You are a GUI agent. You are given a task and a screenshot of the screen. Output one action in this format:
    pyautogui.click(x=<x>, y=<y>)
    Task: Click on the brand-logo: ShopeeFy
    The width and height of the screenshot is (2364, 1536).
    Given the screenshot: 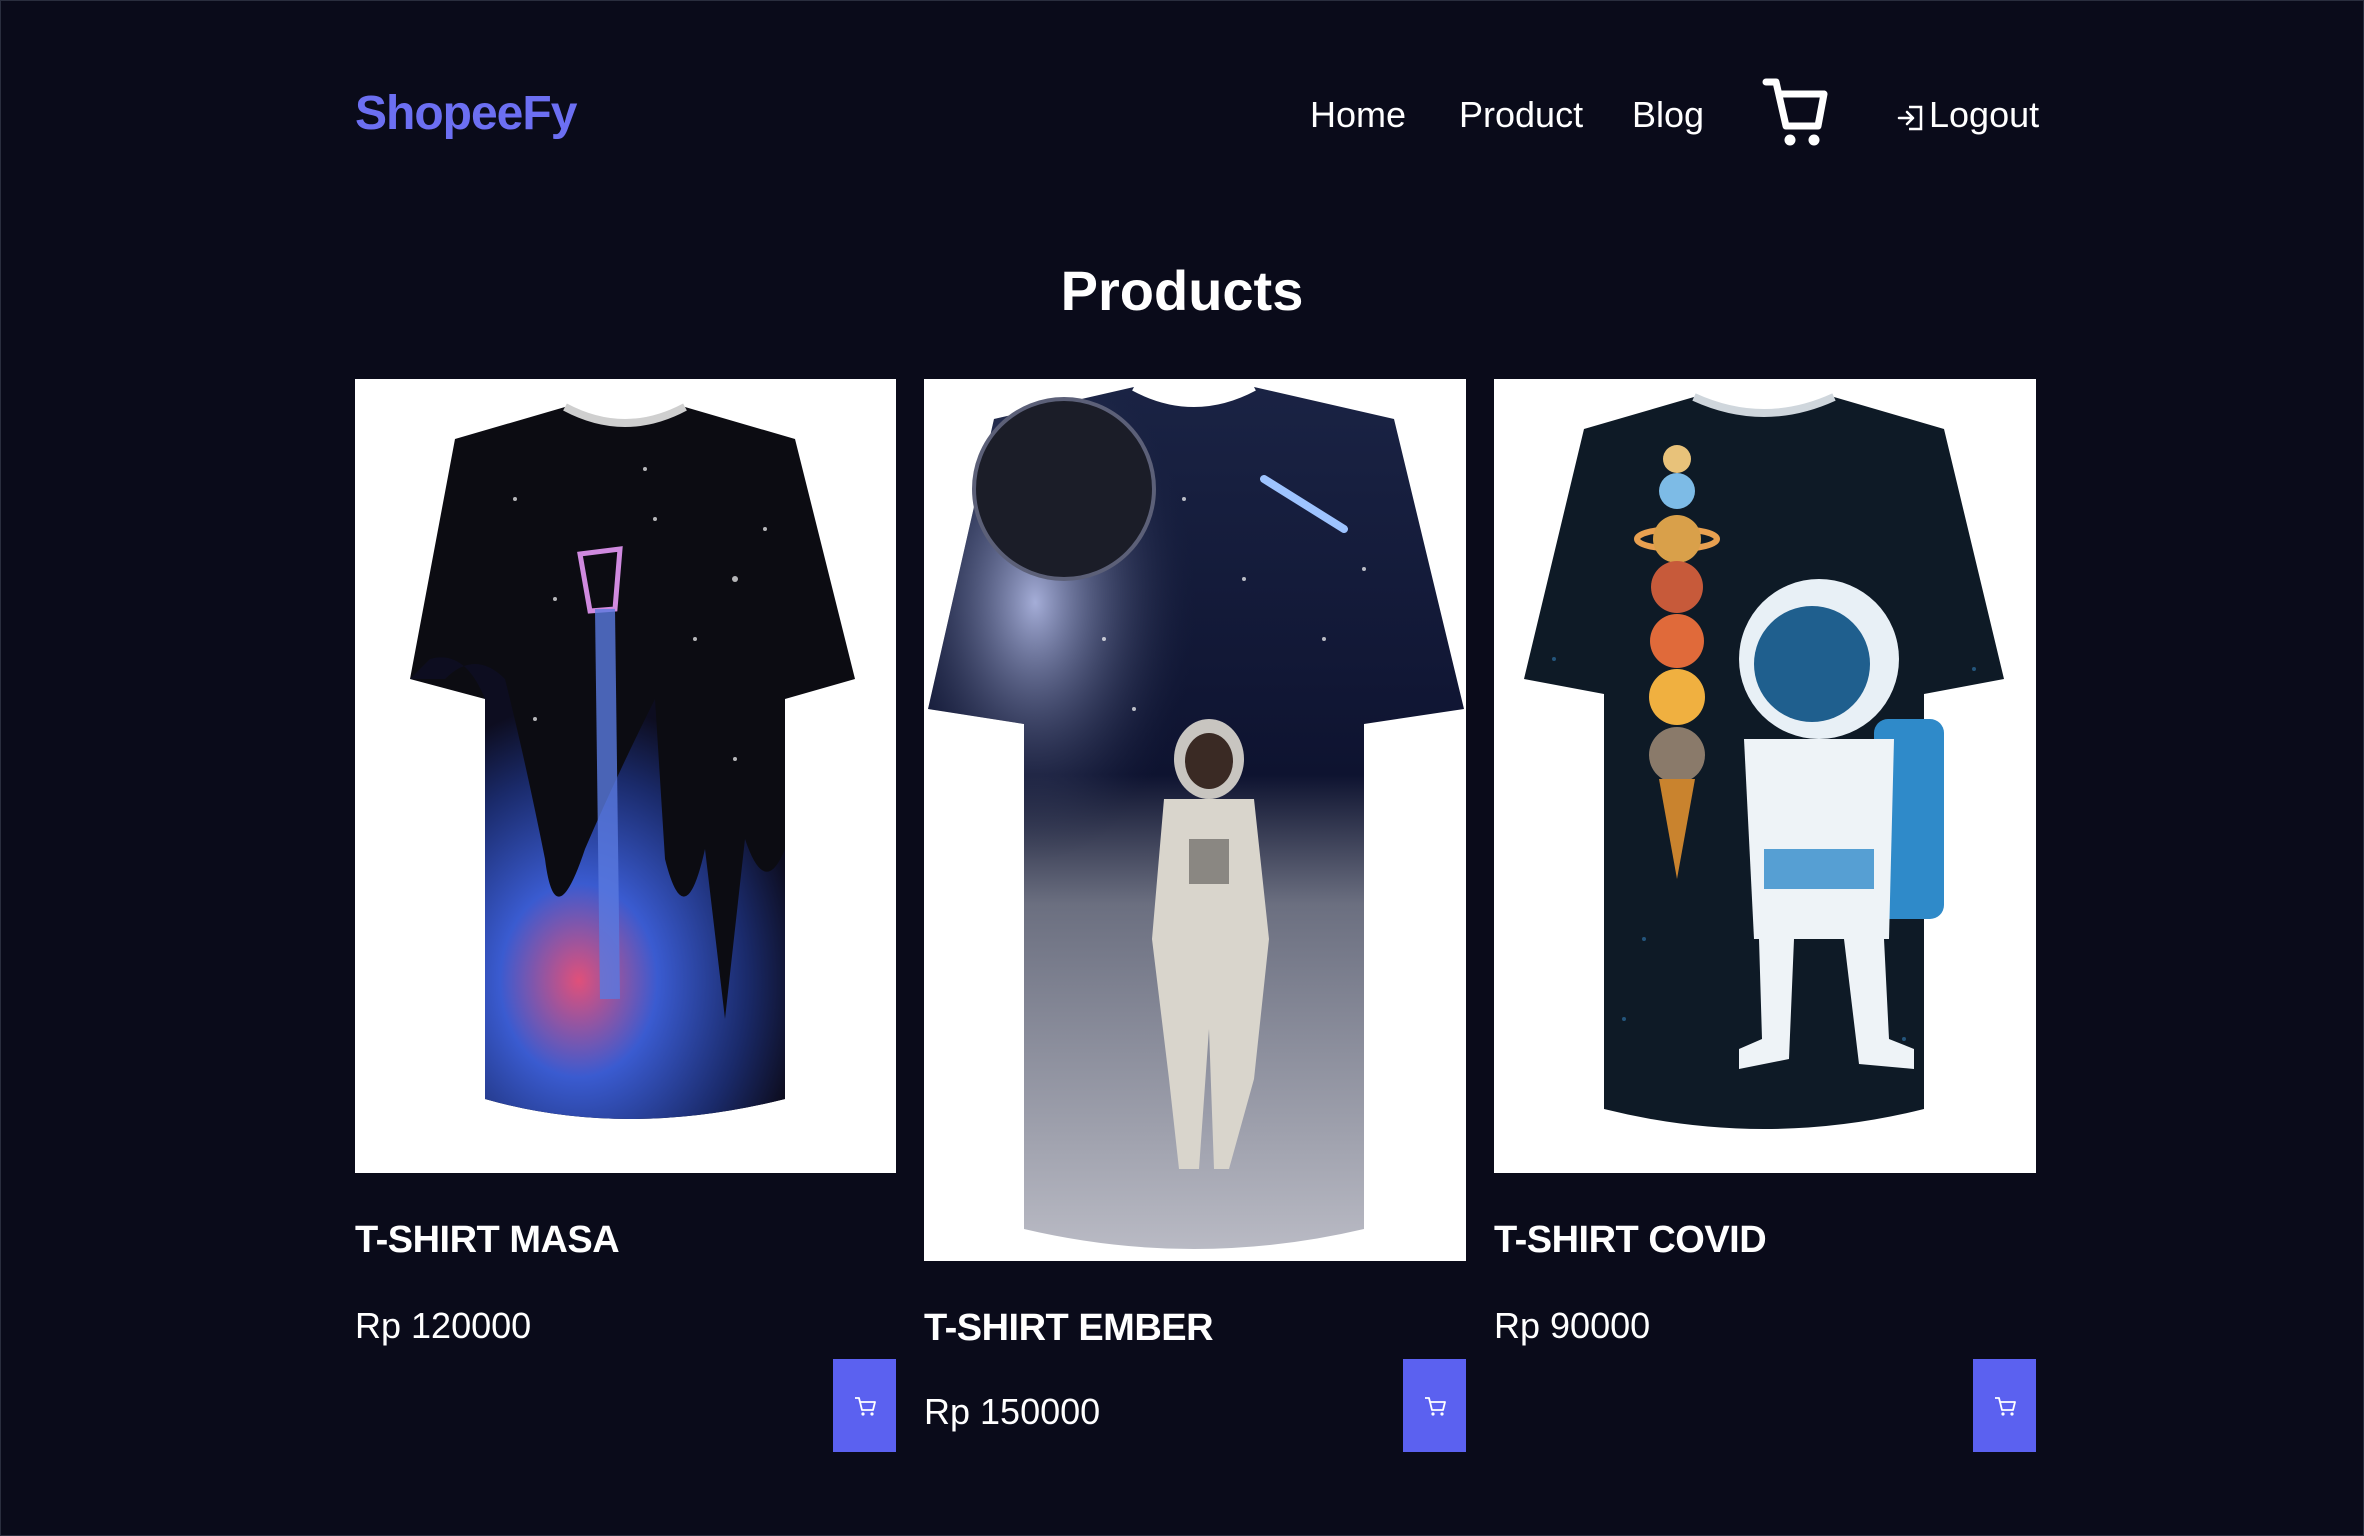 What is the action you would take?
    pyautogui.click(x=466, y=113)
    